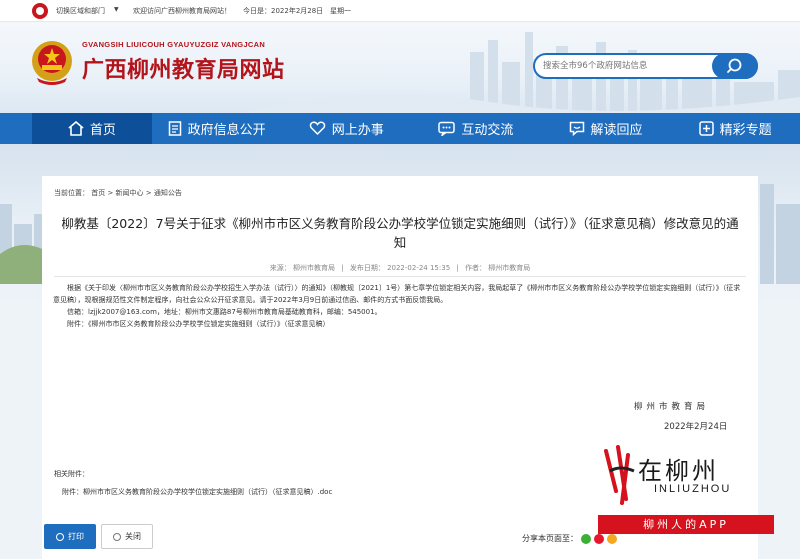 The height and width of the screenshot is (559, 800). I want to click on signature-org: 柳州市教育局, so click(672, 407).